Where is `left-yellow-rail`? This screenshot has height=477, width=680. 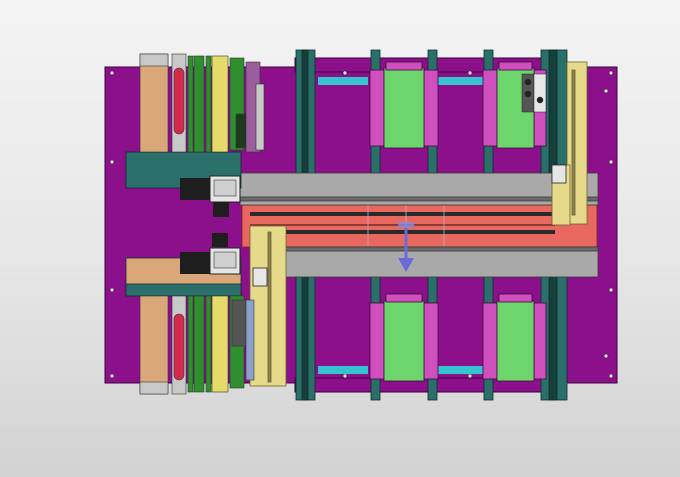 left-yellow-rail is located at coordinates (268, 306).